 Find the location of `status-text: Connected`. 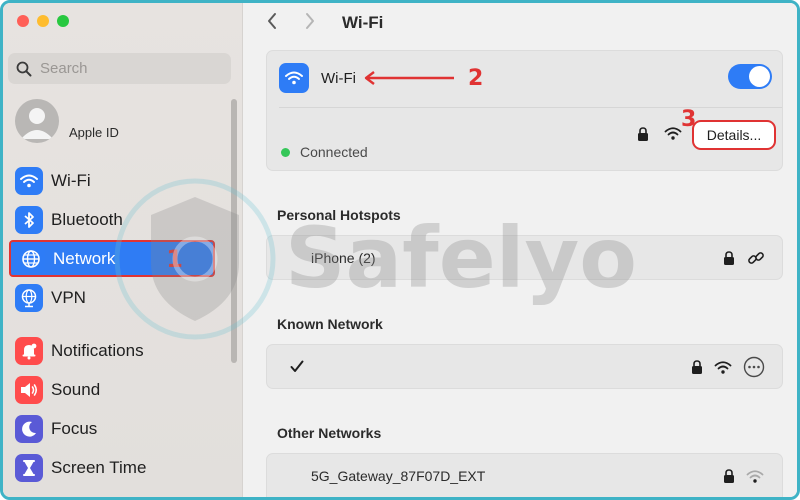

status-text: Connected is located at coordinates (334, 152).